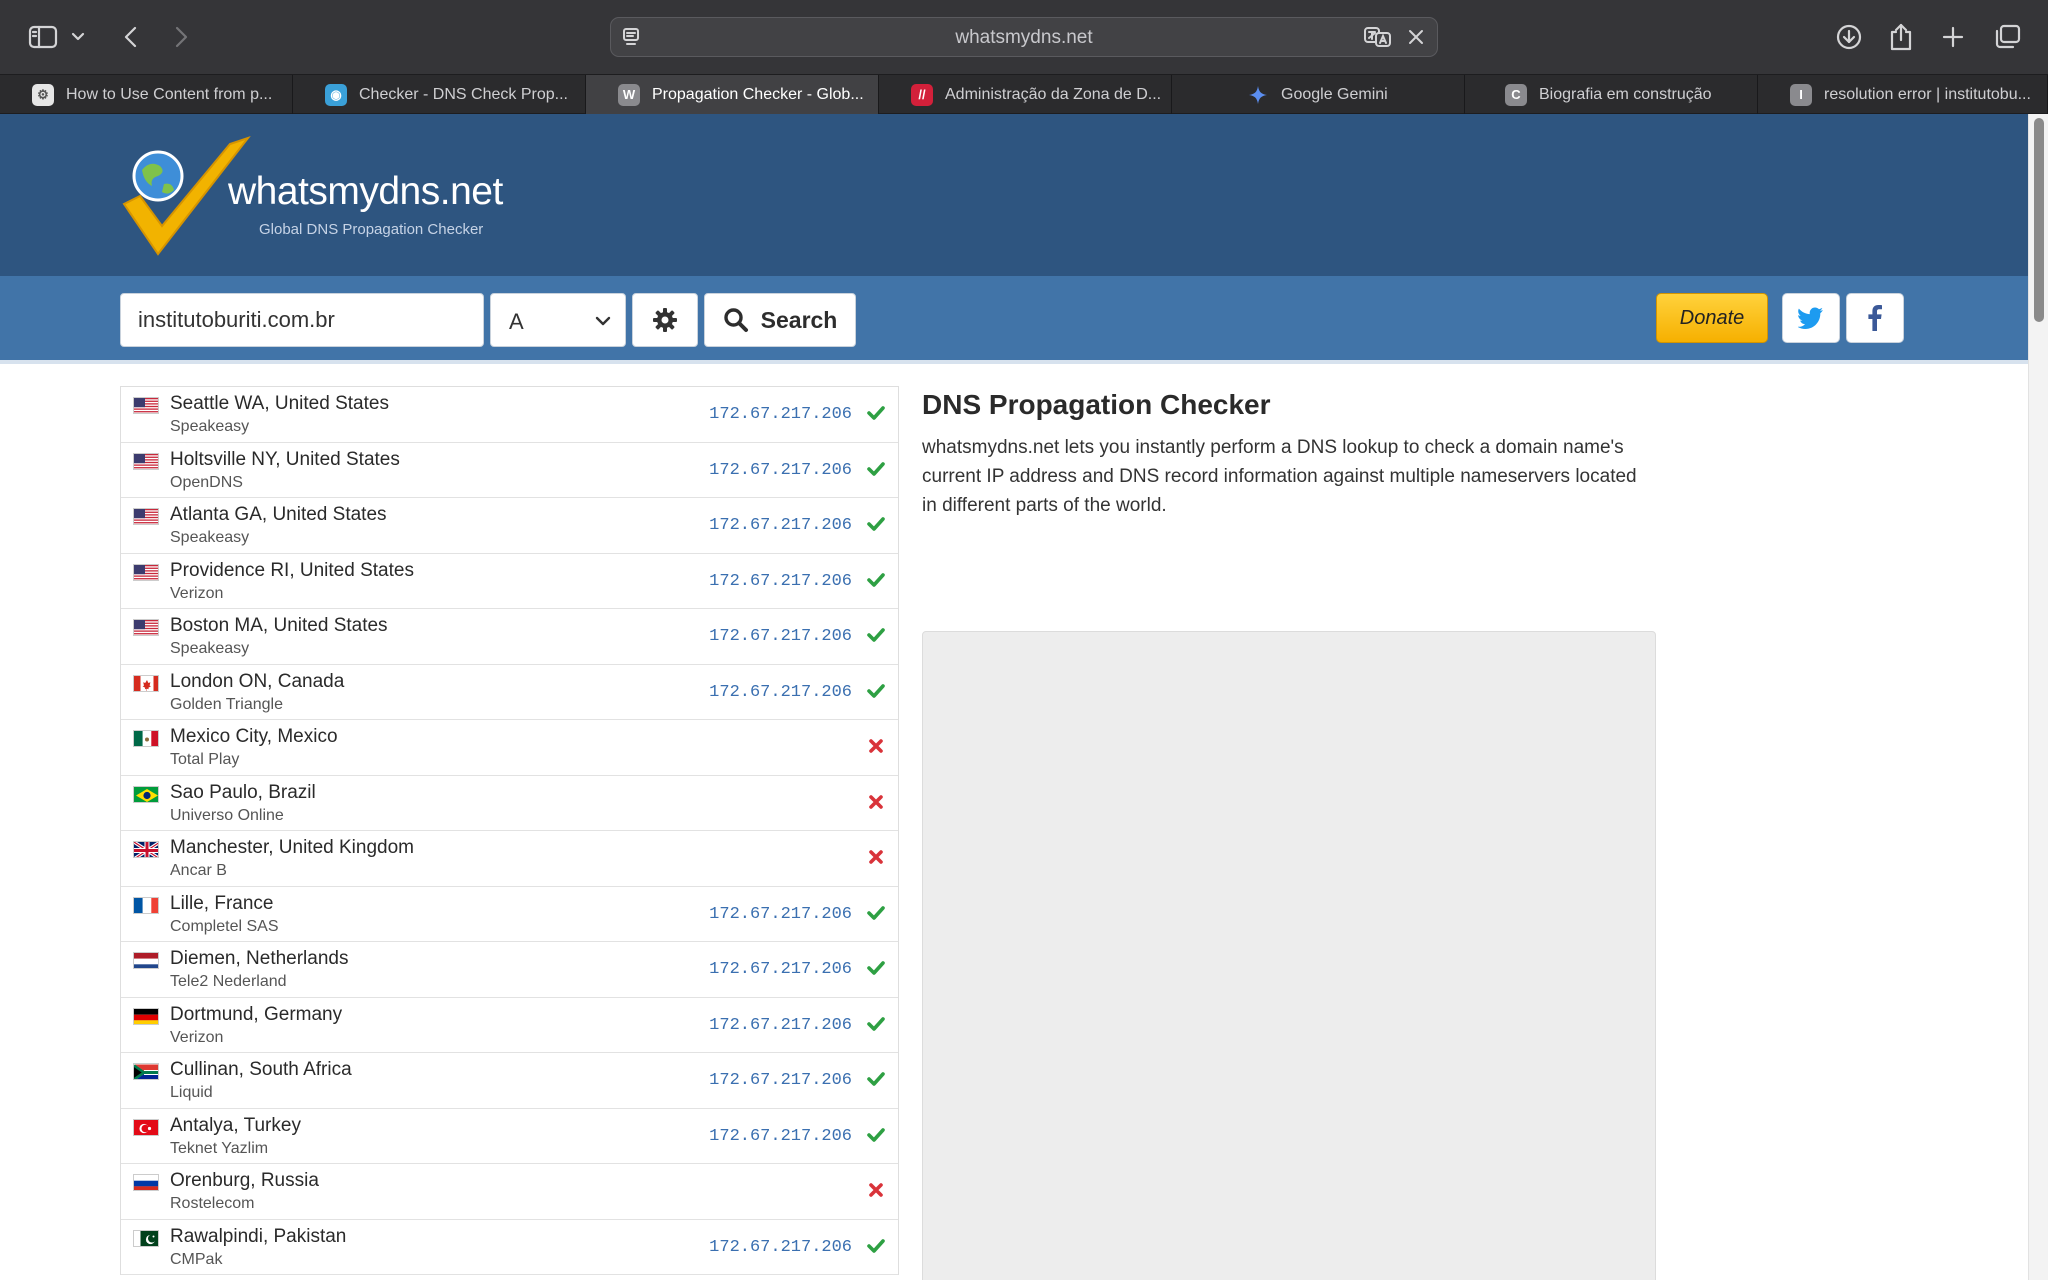  What do you see at coordinates (2038, 697) in the screenshot?
I see `scrollbar` at bounding box center [2038, 697].